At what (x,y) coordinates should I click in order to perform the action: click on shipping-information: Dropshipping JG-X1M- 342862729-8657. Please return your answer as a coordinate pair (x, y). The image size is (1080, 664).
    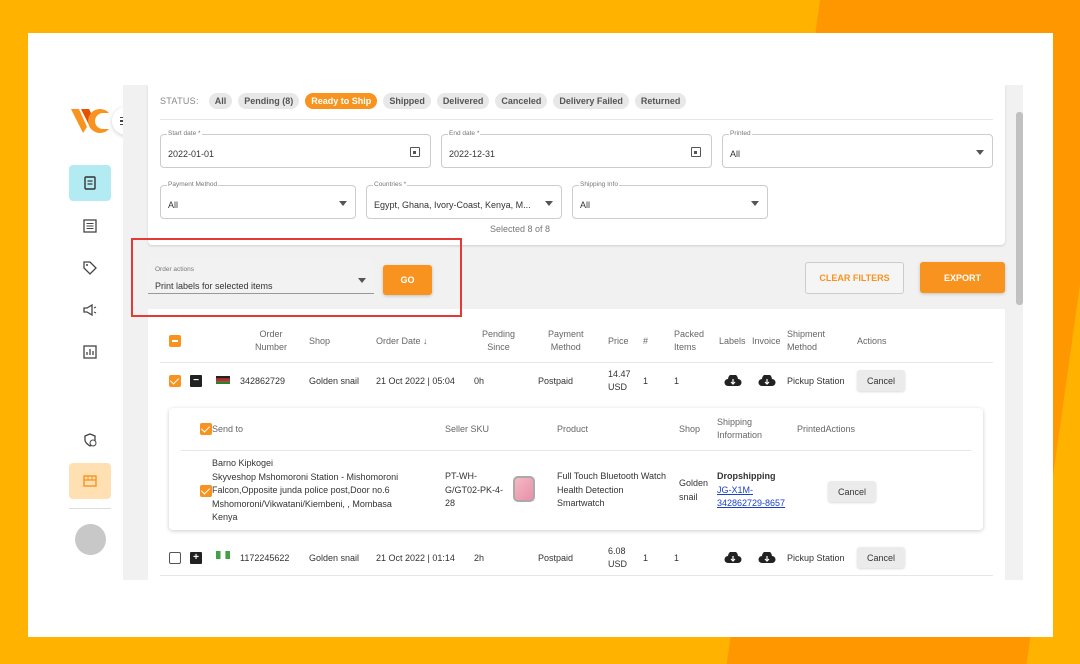
    Looking at the image, I should click on (751, 490).